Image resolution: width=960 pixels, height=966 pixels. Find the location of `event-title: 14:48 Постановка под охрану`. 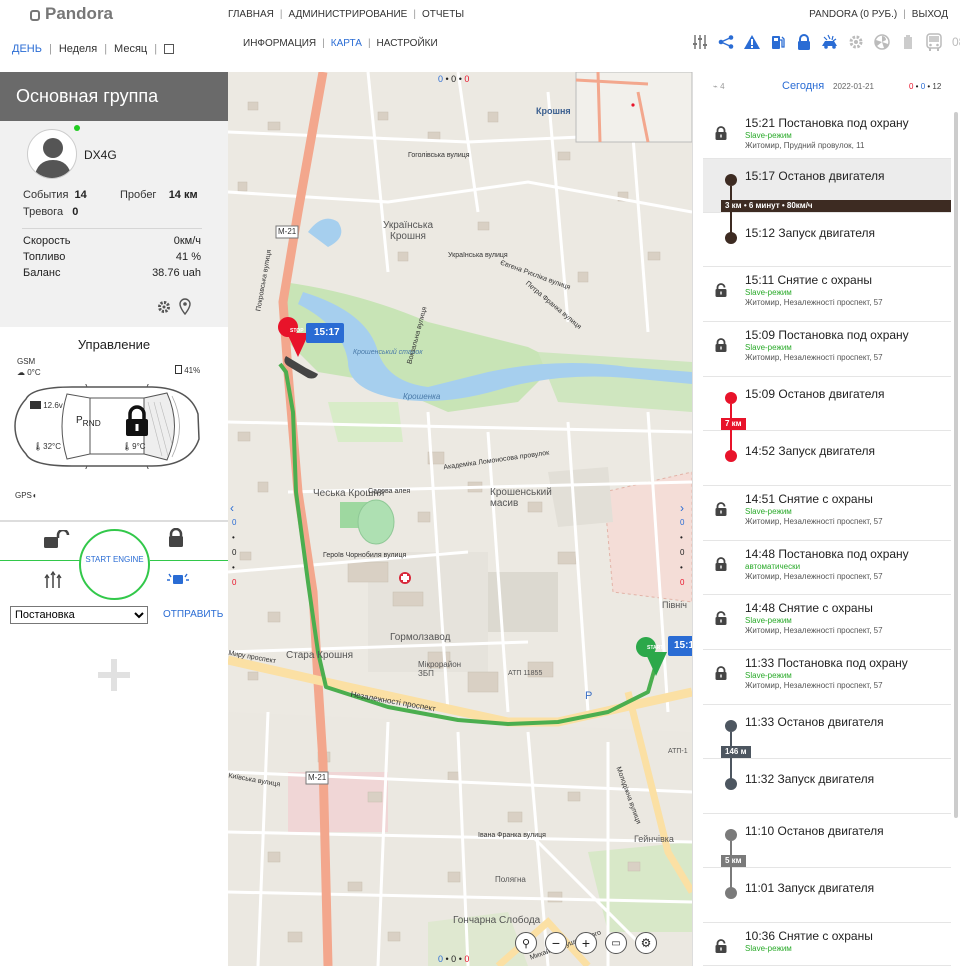

event-title: 14:48 Постановка под охрану is located at coordinates (827, 554).